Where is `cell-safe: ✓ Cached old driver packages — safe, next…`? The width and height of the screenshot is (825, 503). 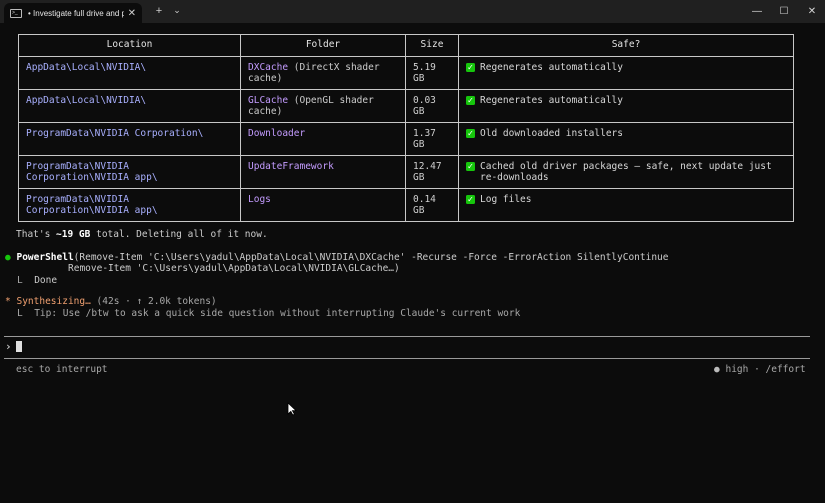
cell-safe: ✓ Cached old driver packages — safe, next… is located at coordinates (626, 172).